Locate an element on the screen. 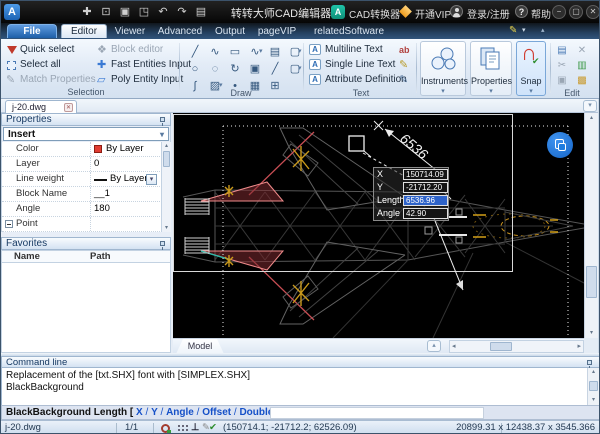 Image resolution: width=600 pixels, height=434 pixels. cut-icon: ✂ is located at coordinates (562, 65).